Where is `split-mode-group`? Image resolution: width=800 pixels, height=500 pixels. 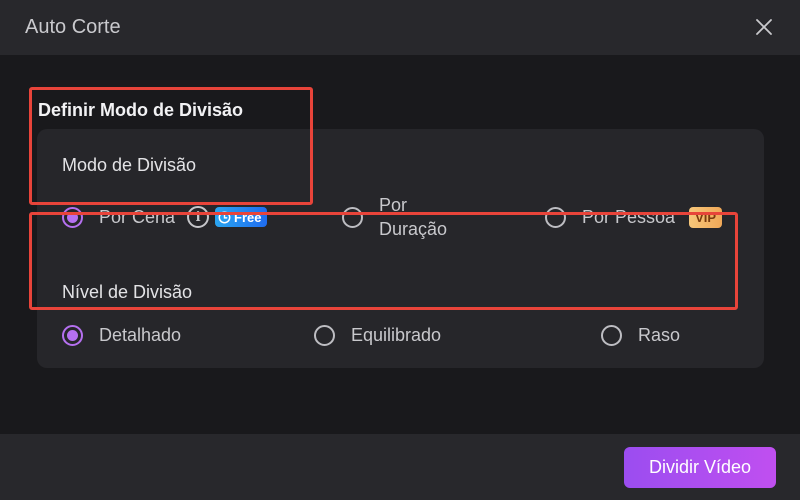
split-mode-group is located at coordinates (171, 146).